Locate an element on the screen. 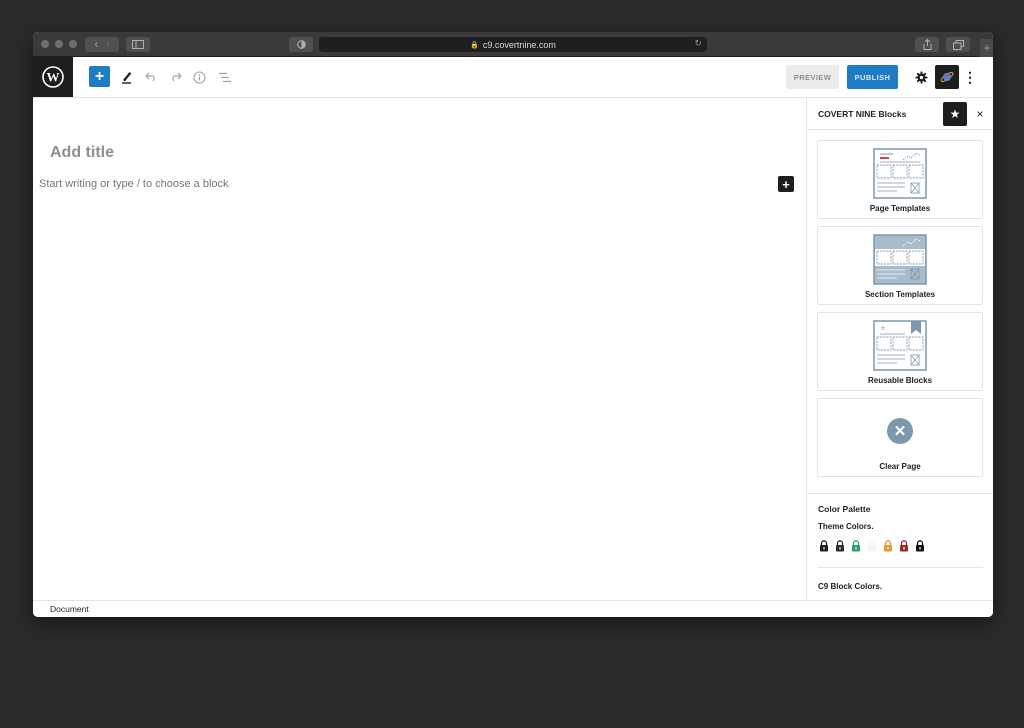 This screenshot has width=1024, height=728. theme-colors-label: Theme Colors. is located at coordinates (846, 526).